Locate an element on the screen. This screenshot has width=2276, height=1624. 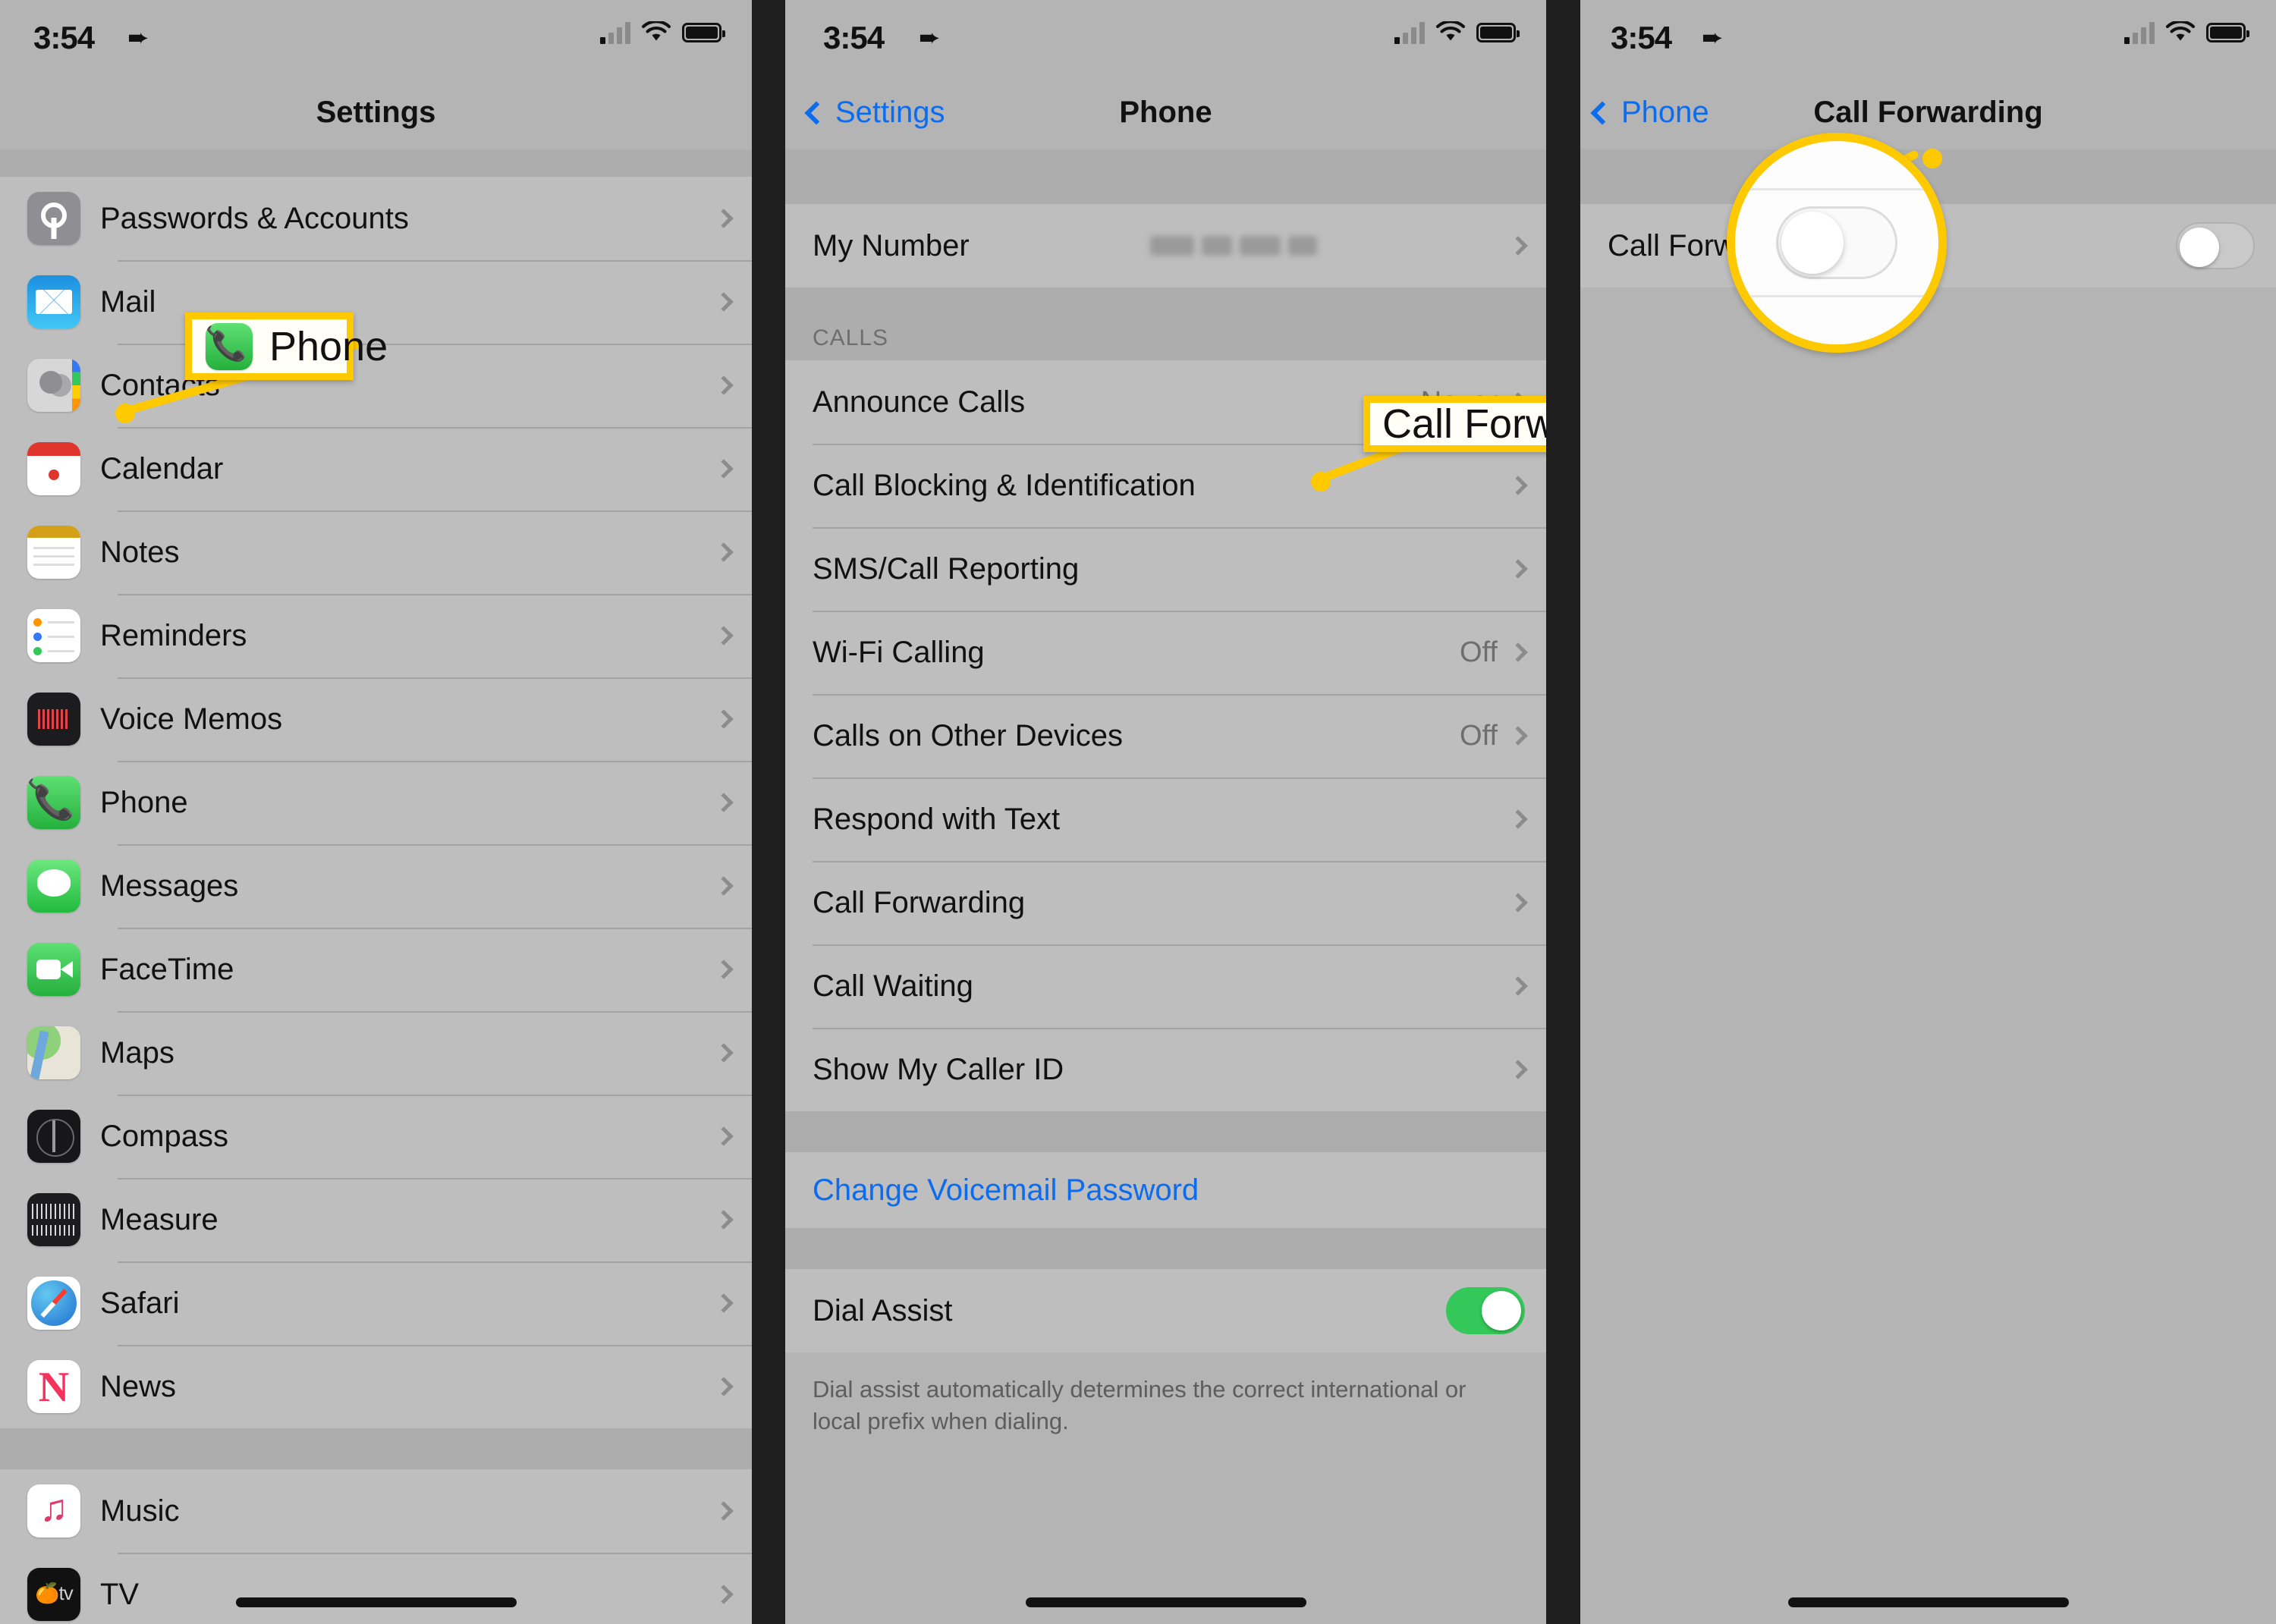
row-label: Call Waiting is located at coordinates (893, 986).